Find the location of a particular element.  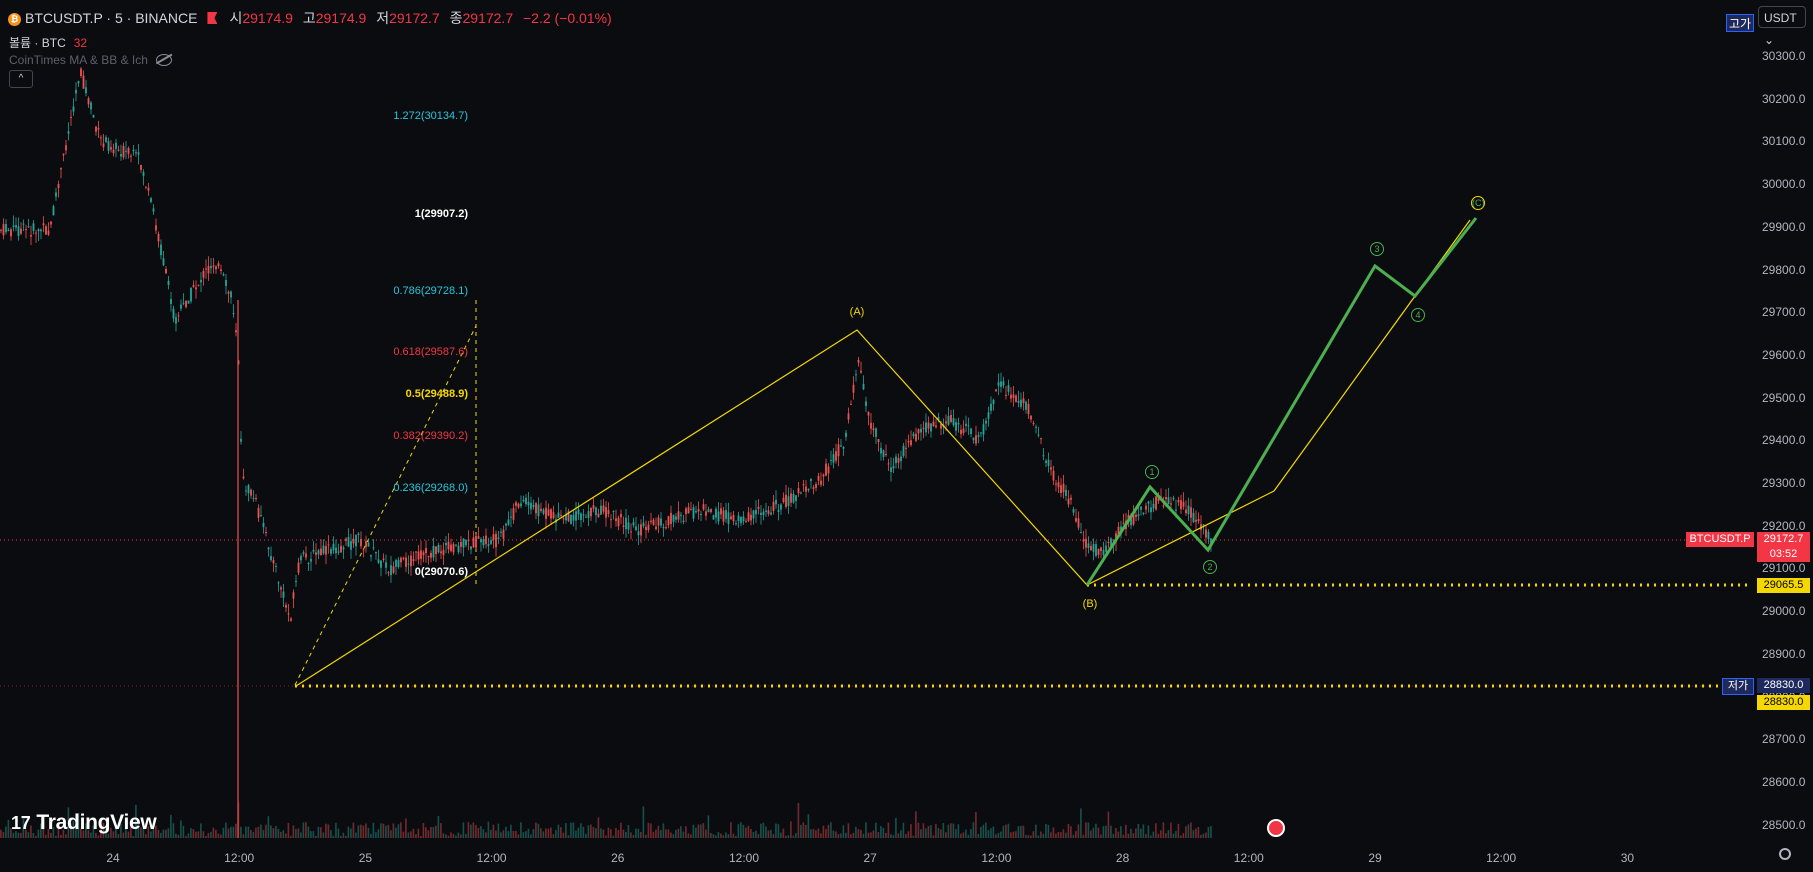

eye-off-icon is located at coordinates (163, 60).